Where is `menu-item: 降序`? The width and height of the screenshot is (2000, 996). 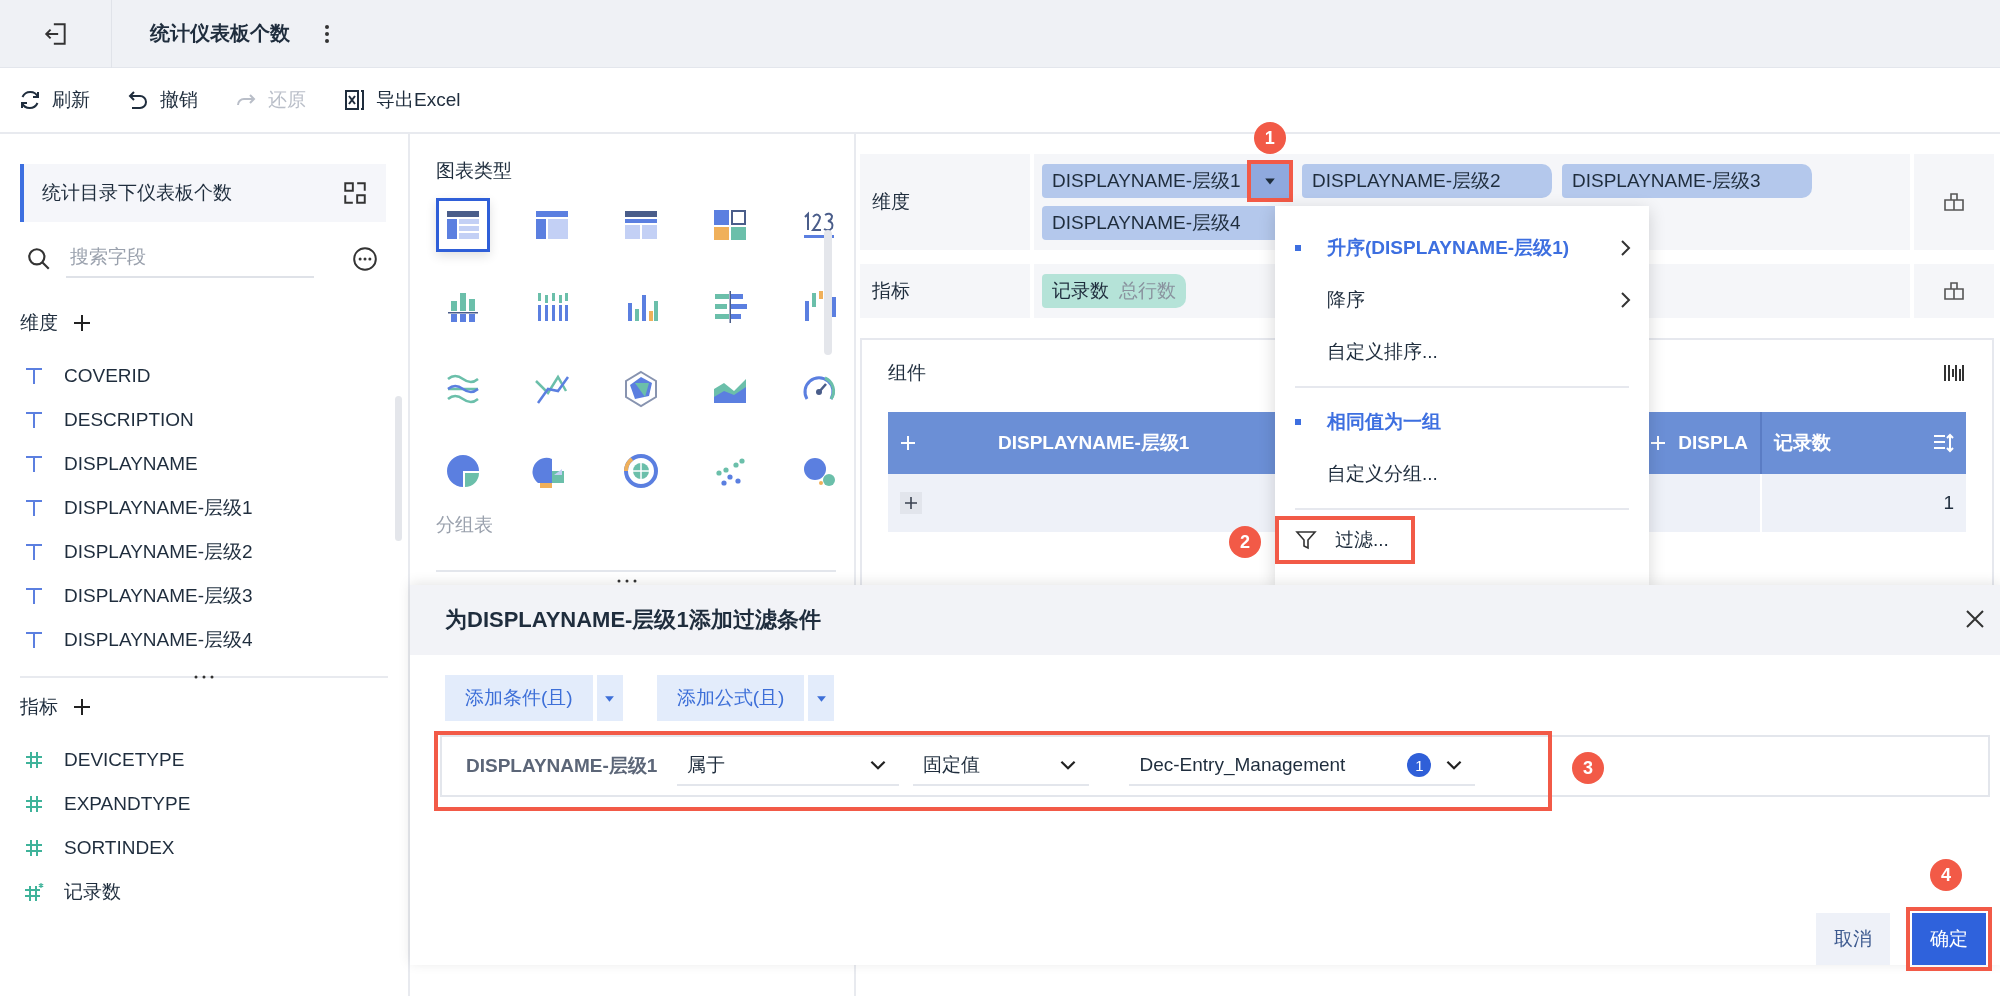 menu-item: 降序 is located at coordinates (1462, 300).